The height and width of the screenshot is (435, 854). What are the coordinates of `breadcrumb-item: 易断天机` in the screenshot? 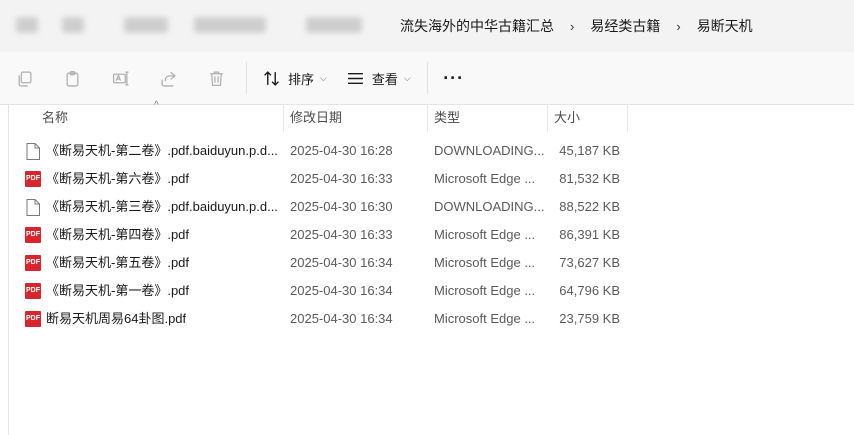 It's located at (725, 26).